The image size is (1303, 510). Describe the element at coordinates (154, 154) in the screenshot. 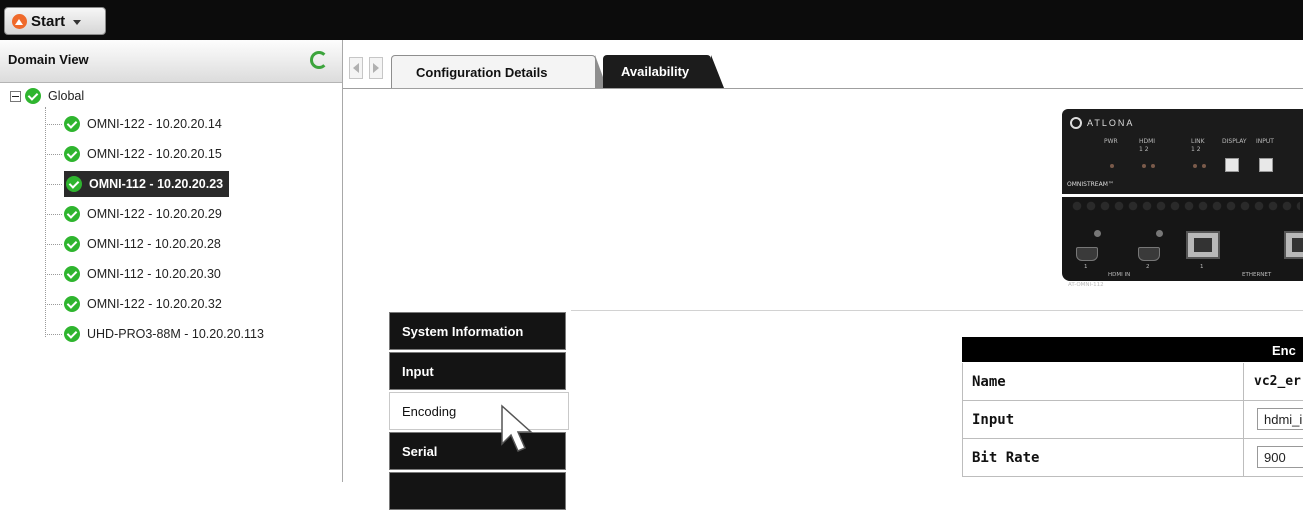

I see `tree-item-label: OMNI-122 - 10.20.20.15` at that location.